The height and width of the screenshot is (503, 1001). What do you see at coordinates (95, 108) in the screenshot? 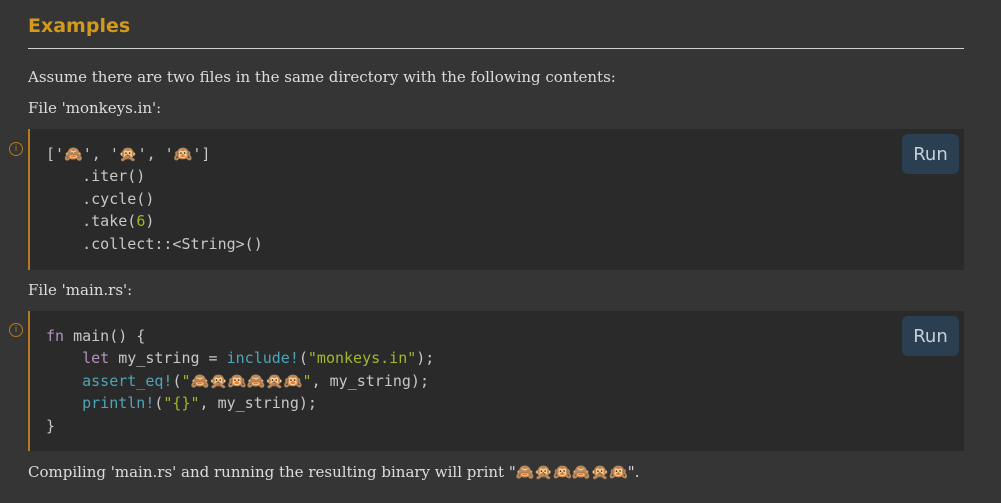
I see `file1-label: File 'monkeys.in':` at bounding box center [95, 108].